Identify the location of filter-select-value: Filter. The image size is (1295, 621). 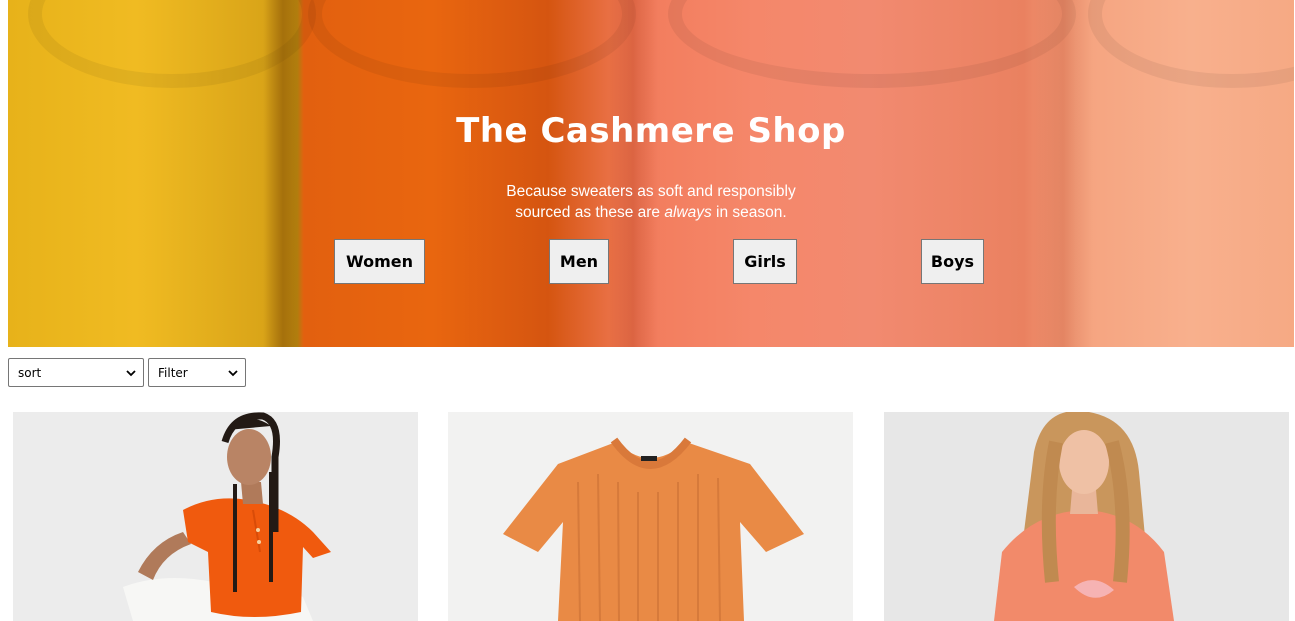
(173, 372).